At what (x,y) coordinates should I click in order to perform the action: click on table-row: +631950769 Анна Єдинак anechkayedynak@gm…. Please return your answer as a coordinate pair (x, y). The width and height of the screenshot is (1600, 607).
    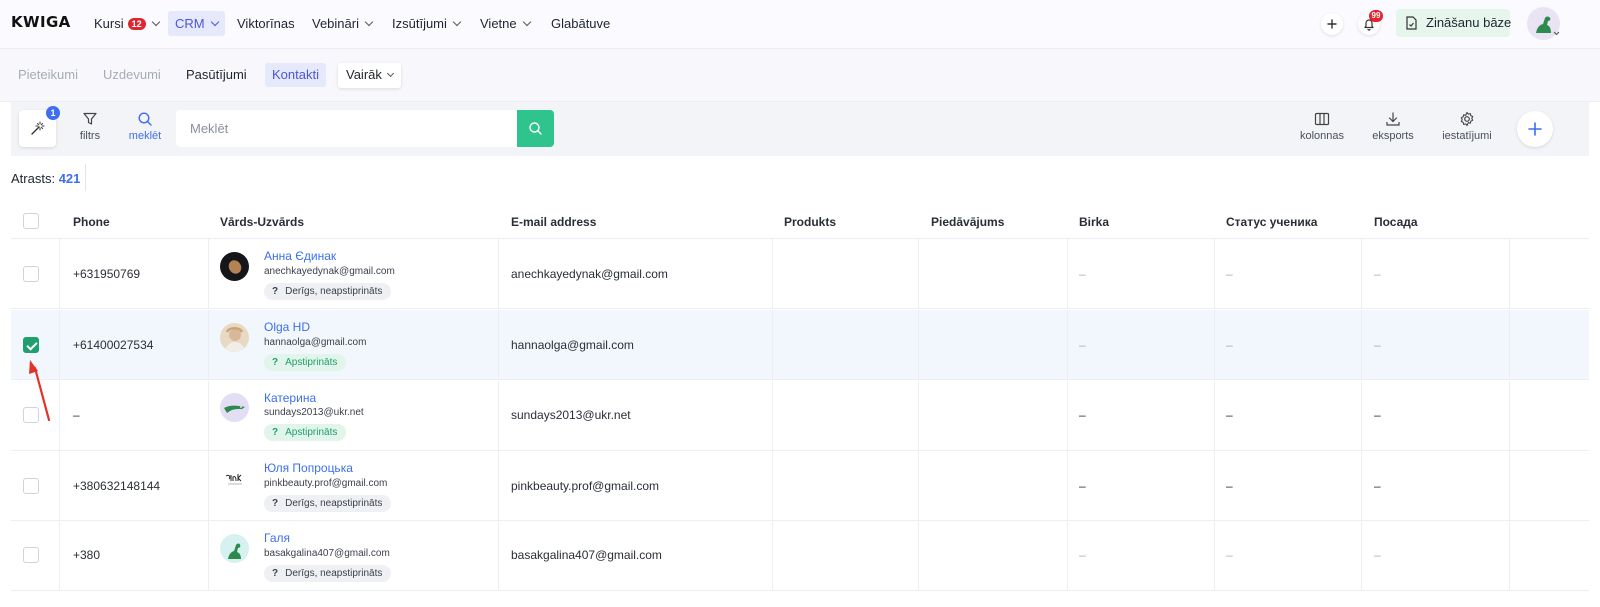
    Looking at the image, I should click on (800, 274).